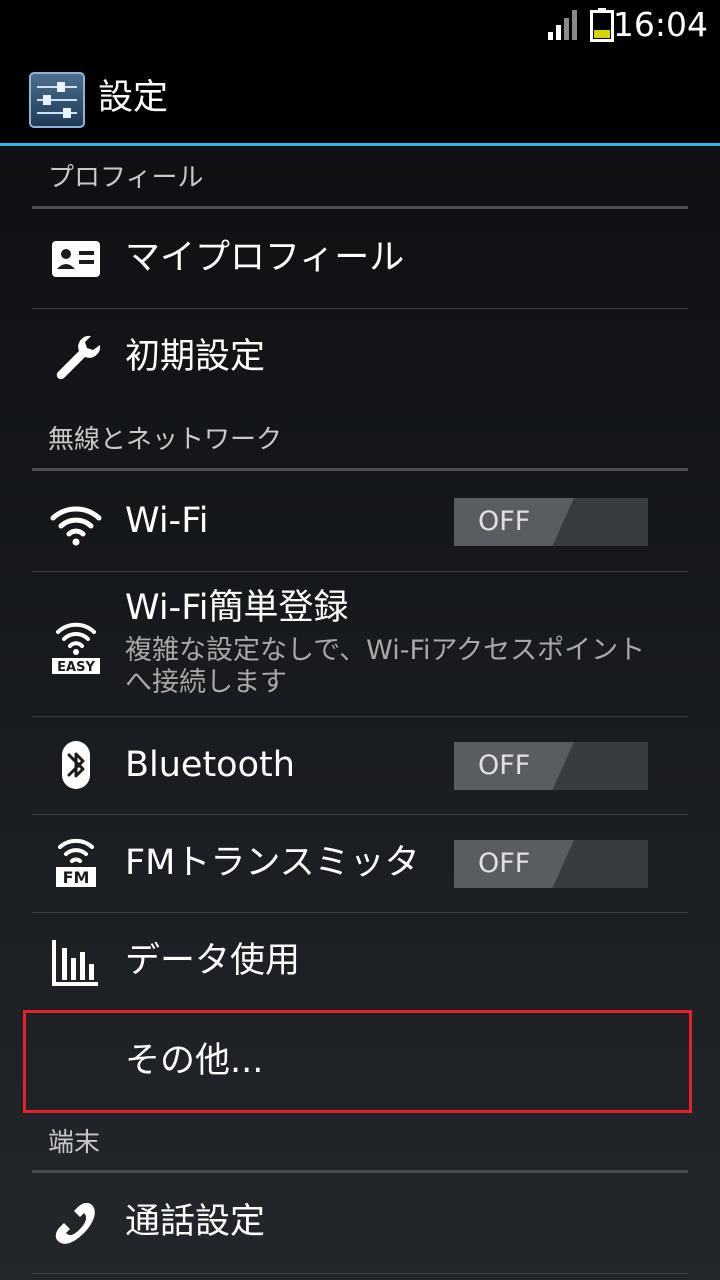 The image size is (720, 1280). I want to click on battery-icon, so click(602, 25).